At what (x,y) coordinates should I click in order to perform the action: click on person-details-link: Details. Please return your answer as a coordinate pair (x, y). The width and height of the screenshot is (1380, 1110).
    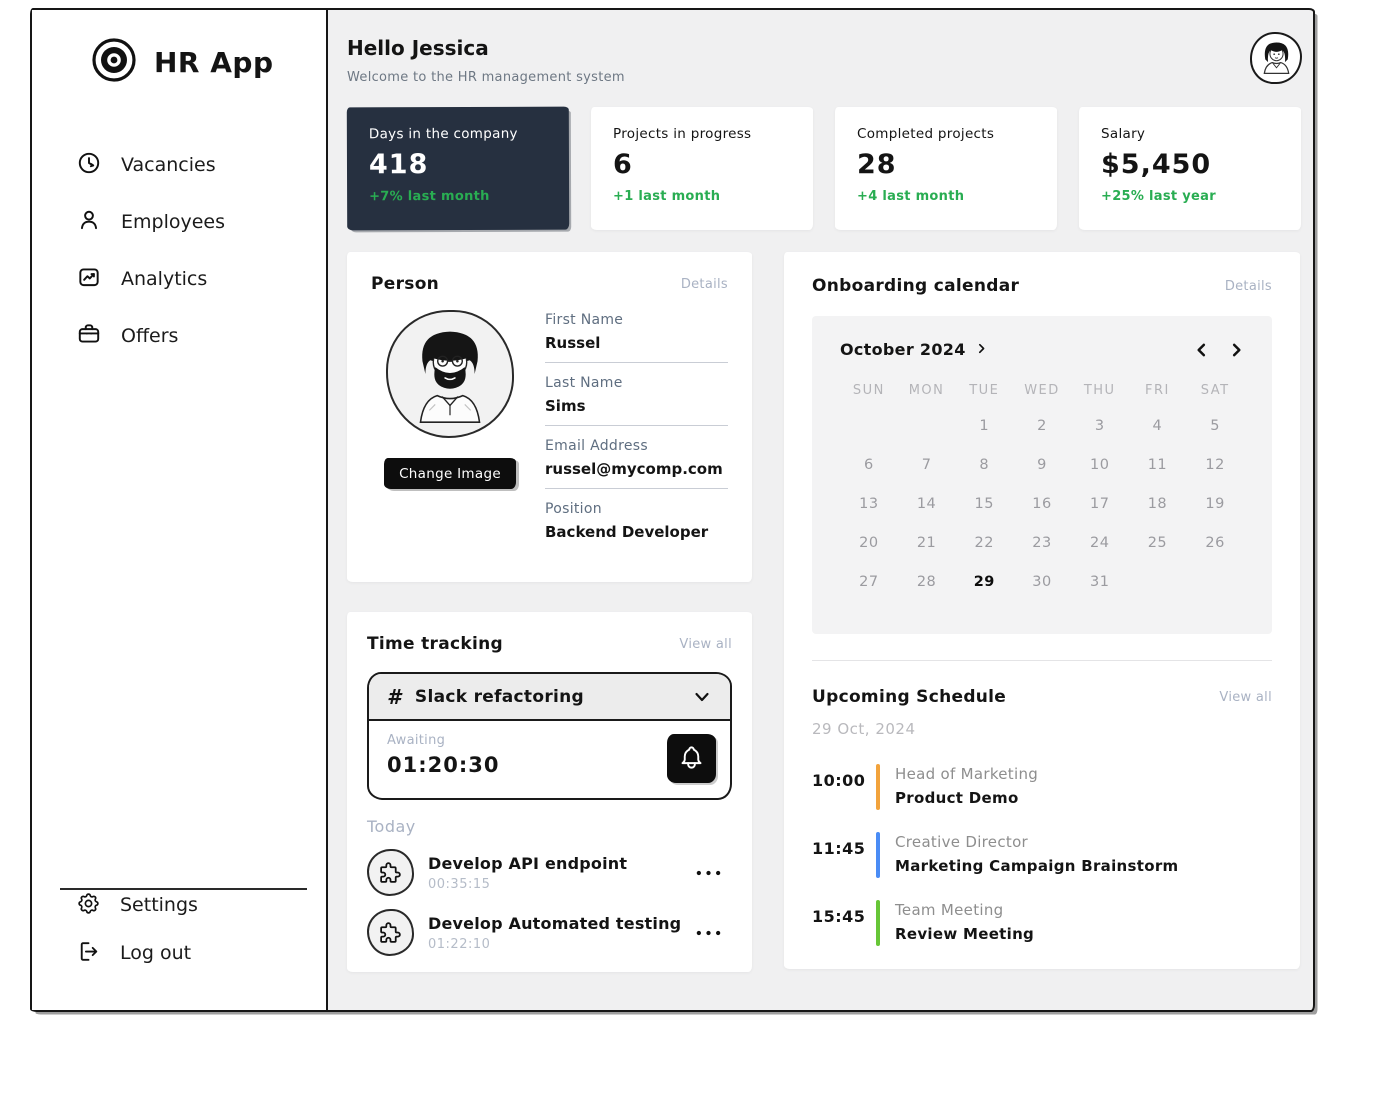
    Looking at the image, I should click on (704, 284).